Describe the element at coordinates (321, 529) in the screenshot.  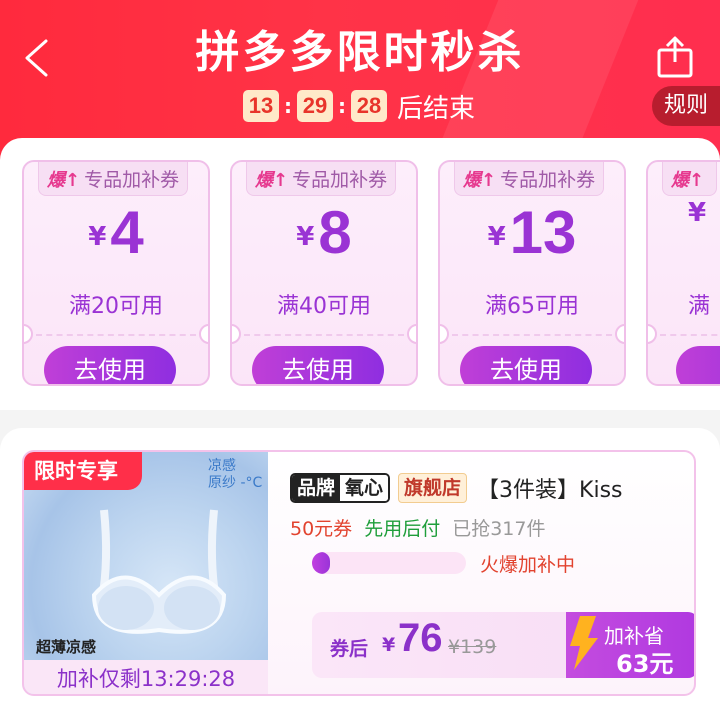
I see `coupon-label: 50元券` at that location.